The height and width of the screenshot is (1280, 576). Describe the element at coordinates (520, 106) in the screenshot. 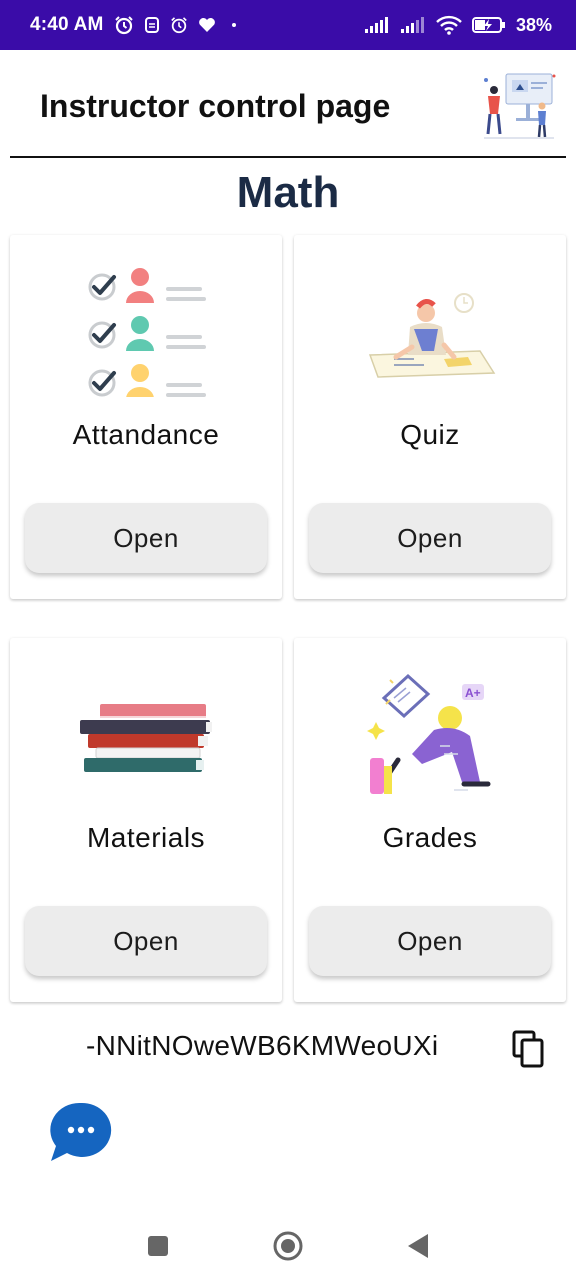

I see `teacher-presentation-illustration` at that location.